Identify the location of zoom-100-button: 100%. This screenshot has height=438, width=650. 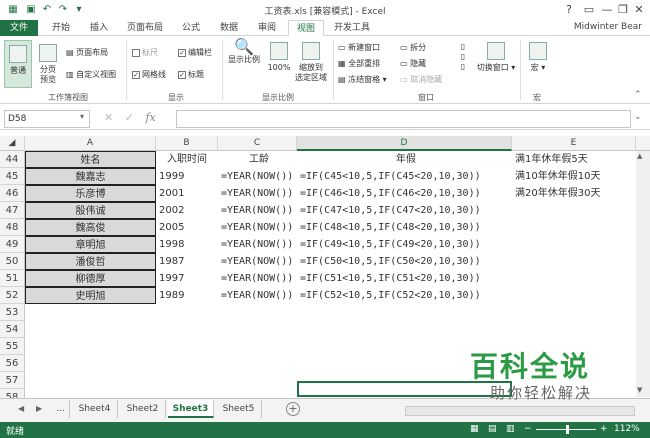
(279, 57).